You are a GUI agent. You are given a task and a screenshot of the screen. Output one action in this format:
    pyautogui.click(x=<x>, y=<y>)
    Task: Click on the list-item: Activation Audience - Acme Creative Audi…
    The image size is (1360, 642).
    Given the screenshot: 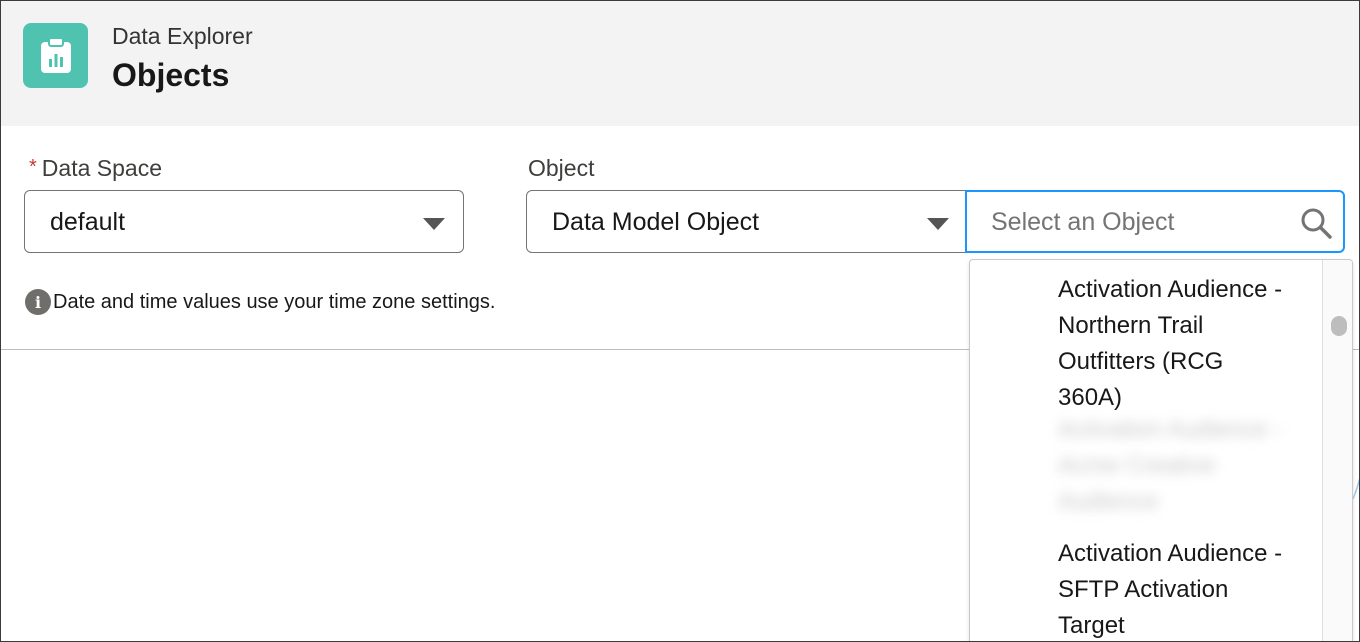 What is the action you would take?
    pyautogui.click(x=1174, y=466)
    